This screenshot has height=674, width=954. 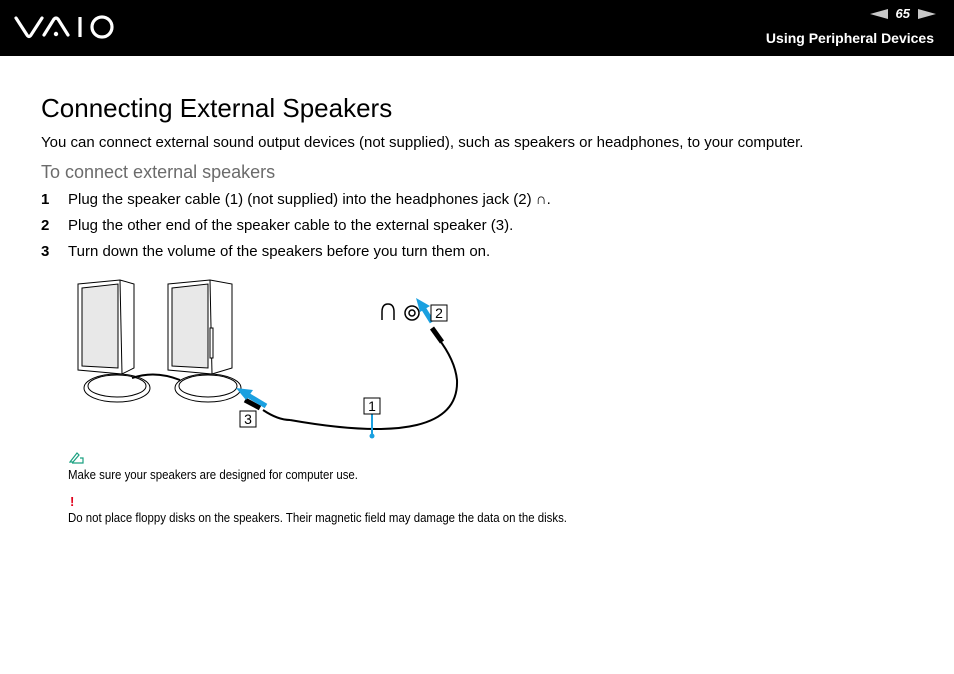 I want to click on callout-1: 1, so click(x=372, y=406).